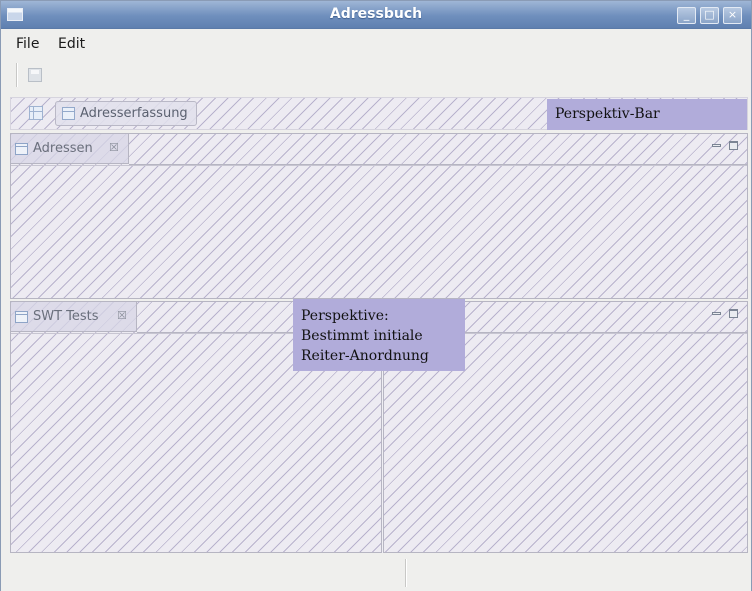 Image resolution: width=752 pixels, height=591 pixels. I want to click on tab-adressen: Adressen ☒, so click(70, 149).